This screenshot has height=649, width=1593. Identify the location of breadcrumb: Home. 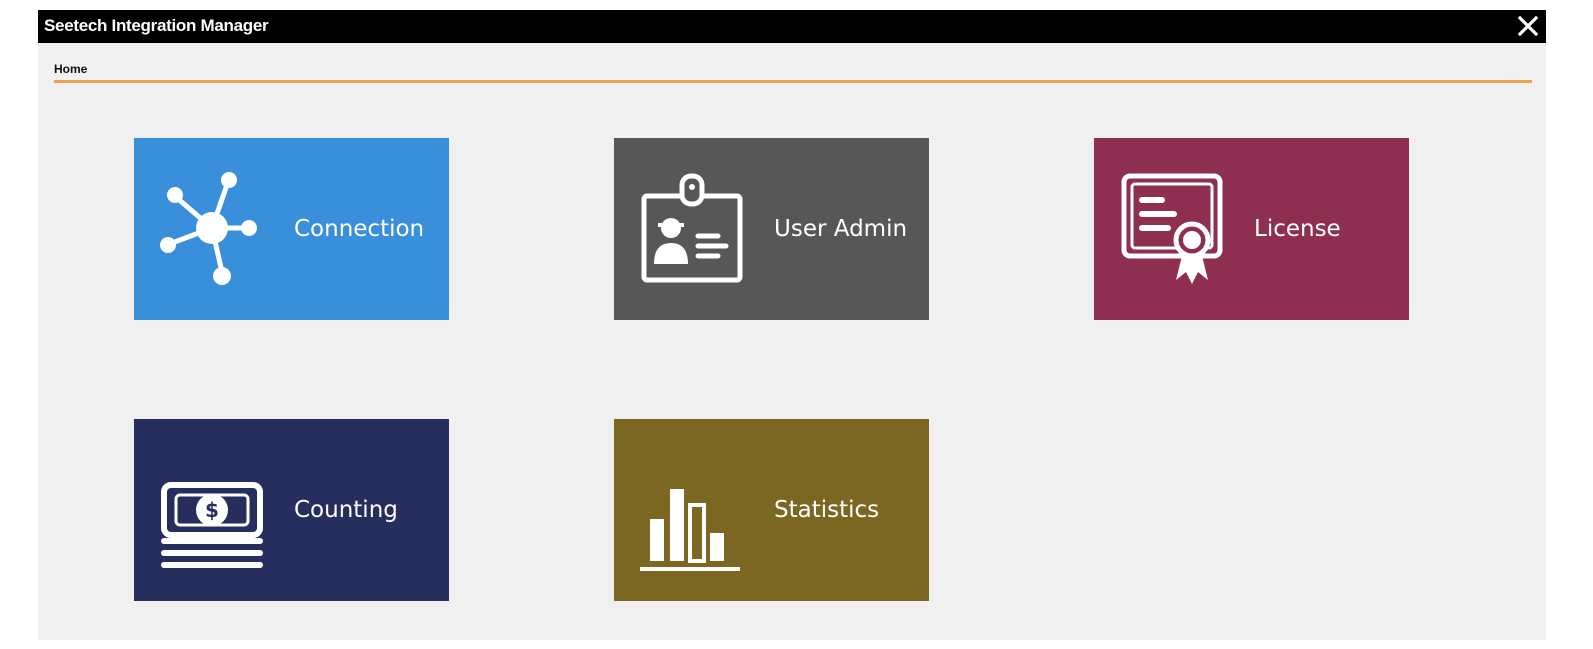
(70, 69).